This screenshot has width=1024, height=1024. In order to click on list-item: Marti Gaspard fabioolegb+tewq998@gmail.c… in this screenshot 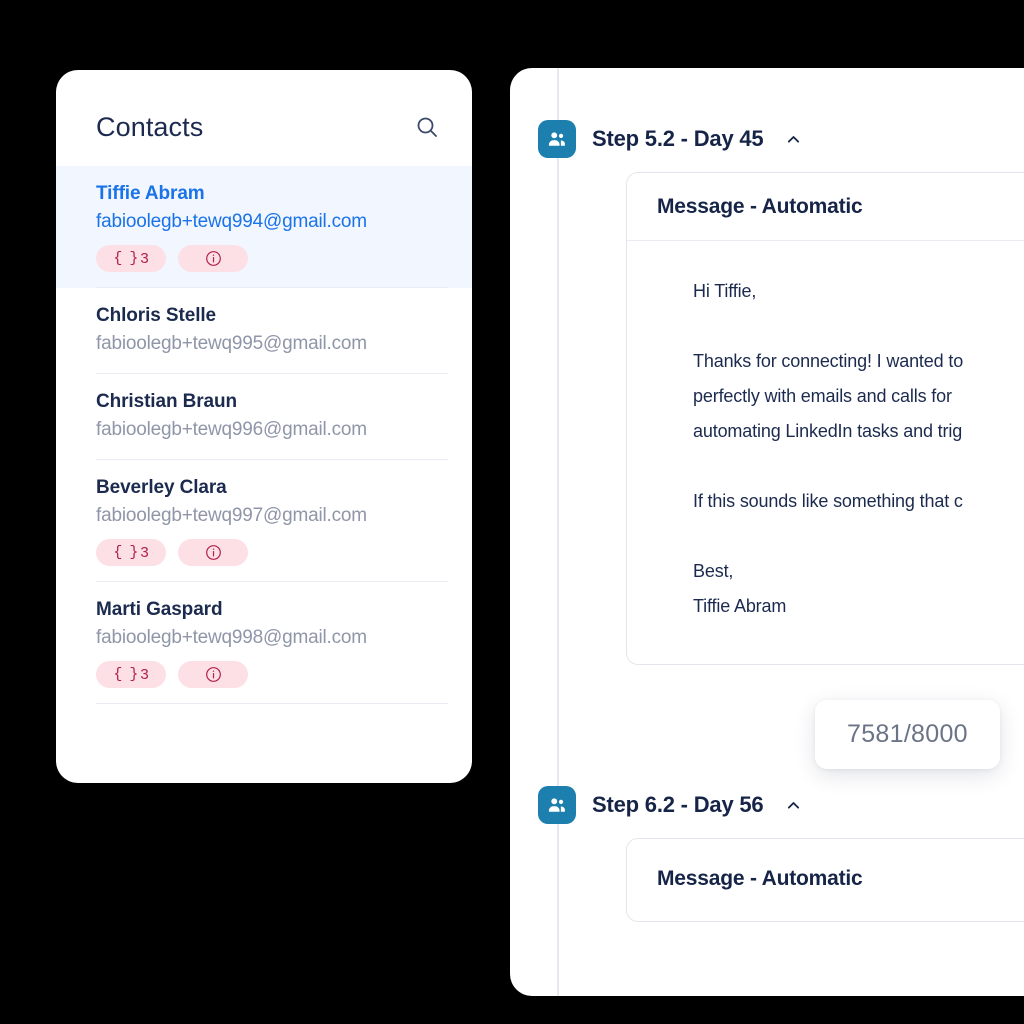, I will do `click(264, 643)`.